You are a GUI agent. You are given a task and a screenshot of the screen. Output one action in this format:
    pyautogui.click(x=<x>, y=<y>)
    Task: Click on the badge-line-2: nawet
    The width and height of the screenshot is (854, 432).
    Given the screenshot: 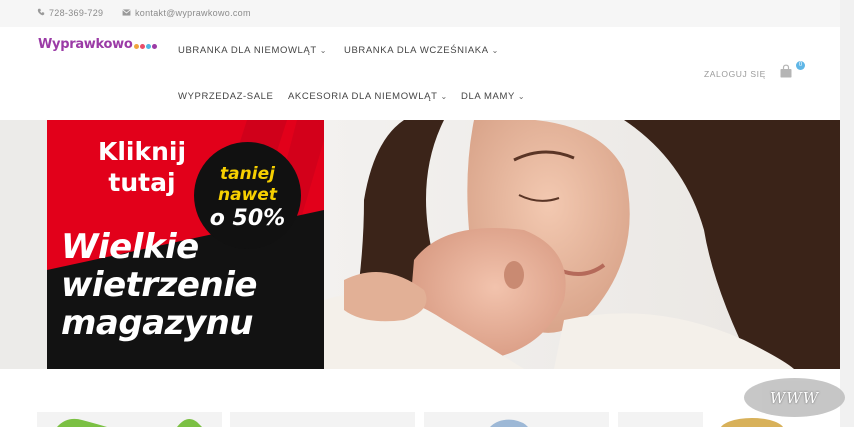 What is the action you would take?
    pyautogui.click(x=247, y=195)
    